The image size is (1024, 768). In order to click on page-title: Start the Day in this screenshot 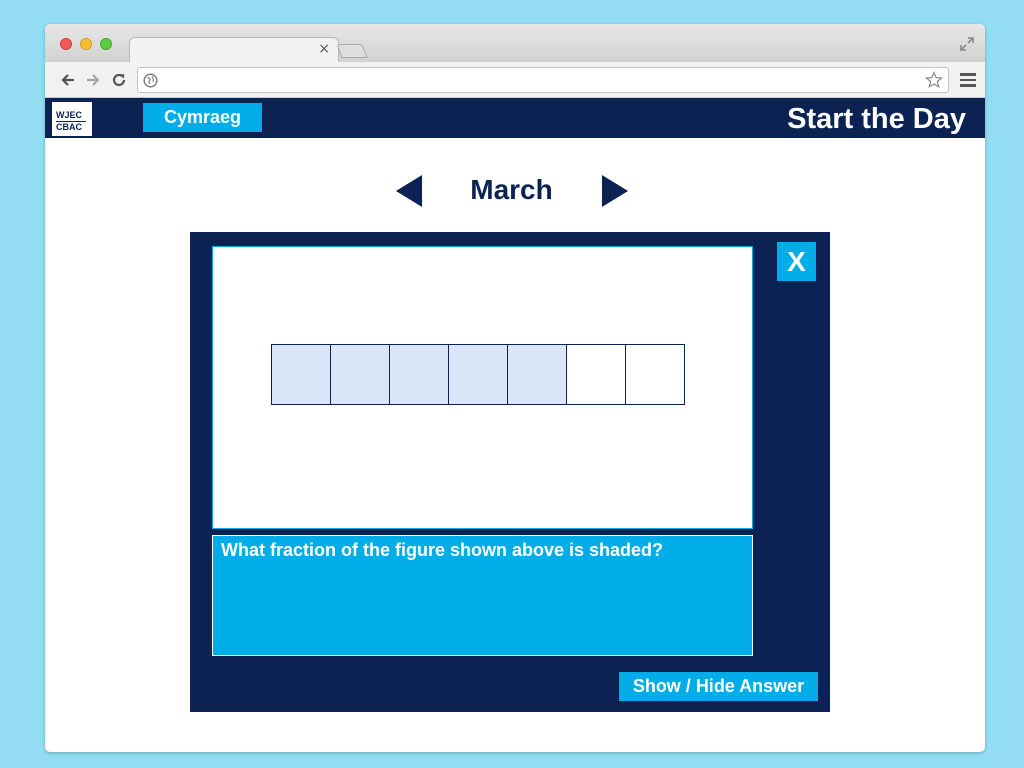, I will do `click(876, 119)`.